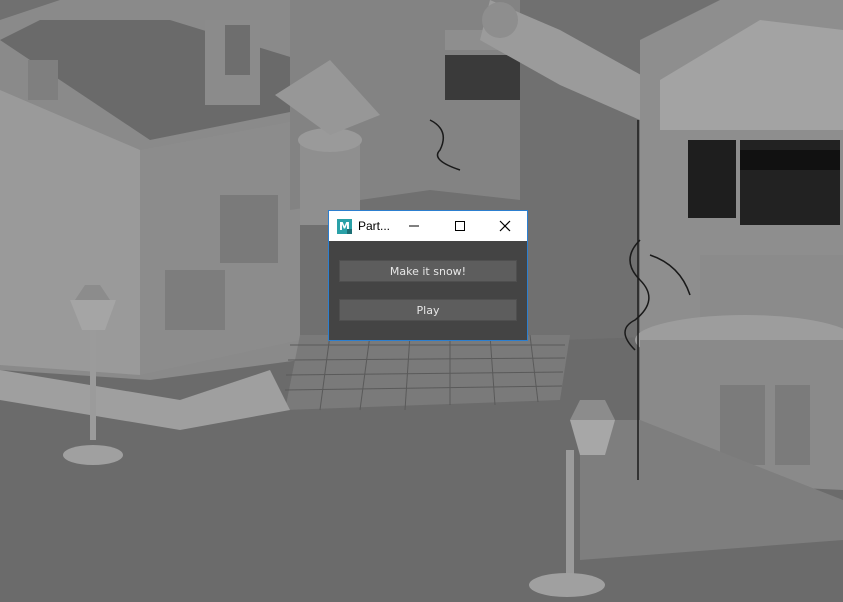 The image size is (843, 602). Describe the element at coordinates (428, 271) in the screenshot. I see `make-it-snow-button: Make it snow!` at that location.